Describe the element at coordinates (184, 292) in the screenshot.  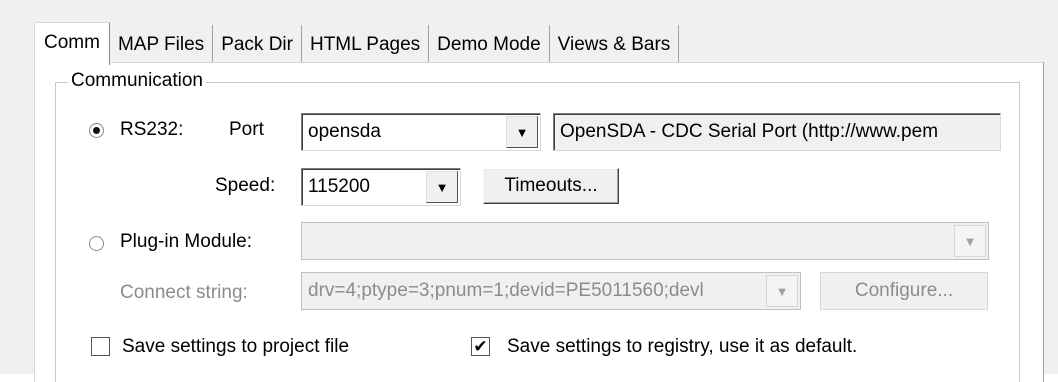
I see `connect-string-label: Connect string:` at that location.